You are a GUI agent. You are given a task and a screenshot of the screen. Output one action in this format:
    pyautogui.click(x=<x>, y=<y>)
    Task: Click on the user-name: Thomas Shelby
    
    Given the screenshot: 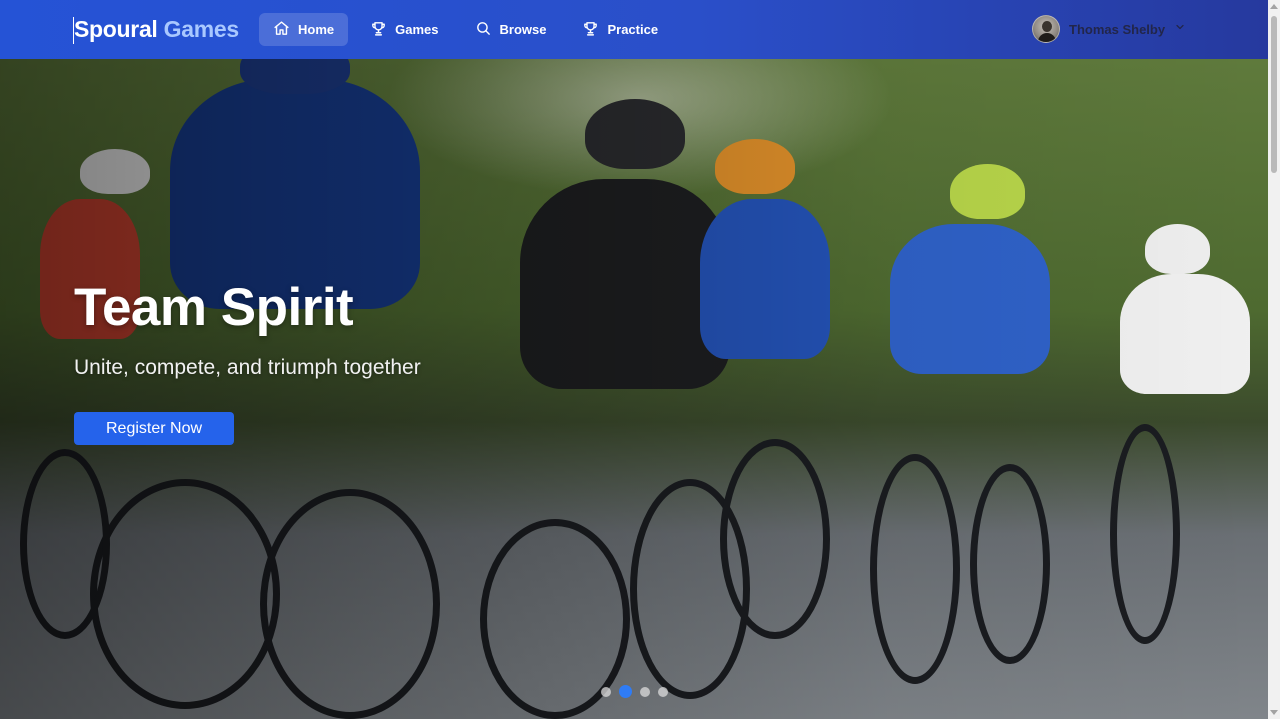 What is the action you would take?
    pyautogui.click(x=1117, y=29)
    